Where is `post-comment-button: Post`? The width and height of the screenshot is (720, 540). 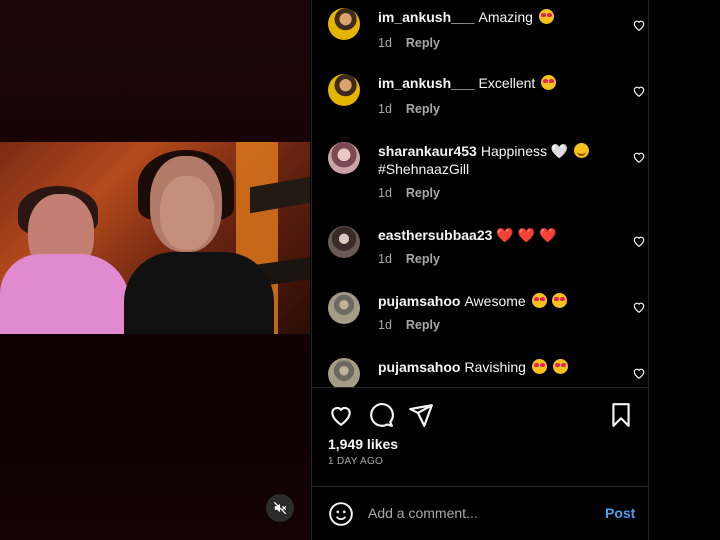 post-comment-button: Post is located at coordinates (620, 513).